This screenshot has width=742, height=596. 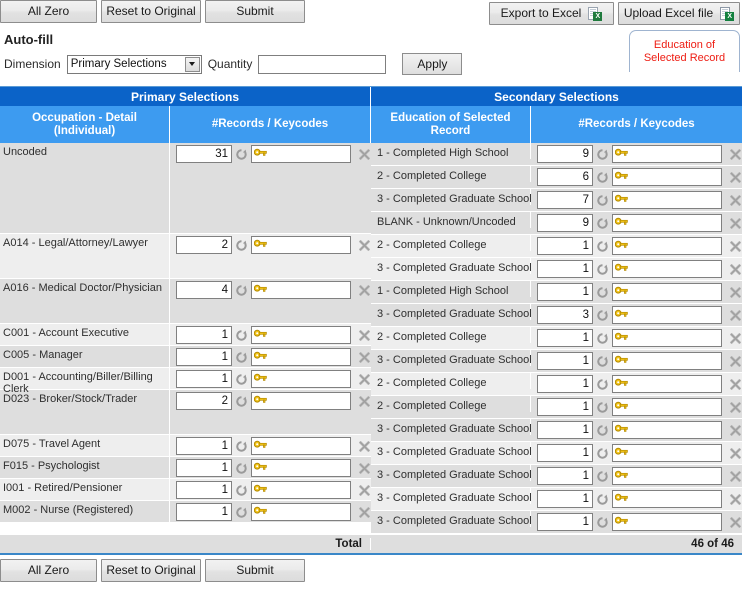 I want to click on quantity-input, so click(x=322, y=64).